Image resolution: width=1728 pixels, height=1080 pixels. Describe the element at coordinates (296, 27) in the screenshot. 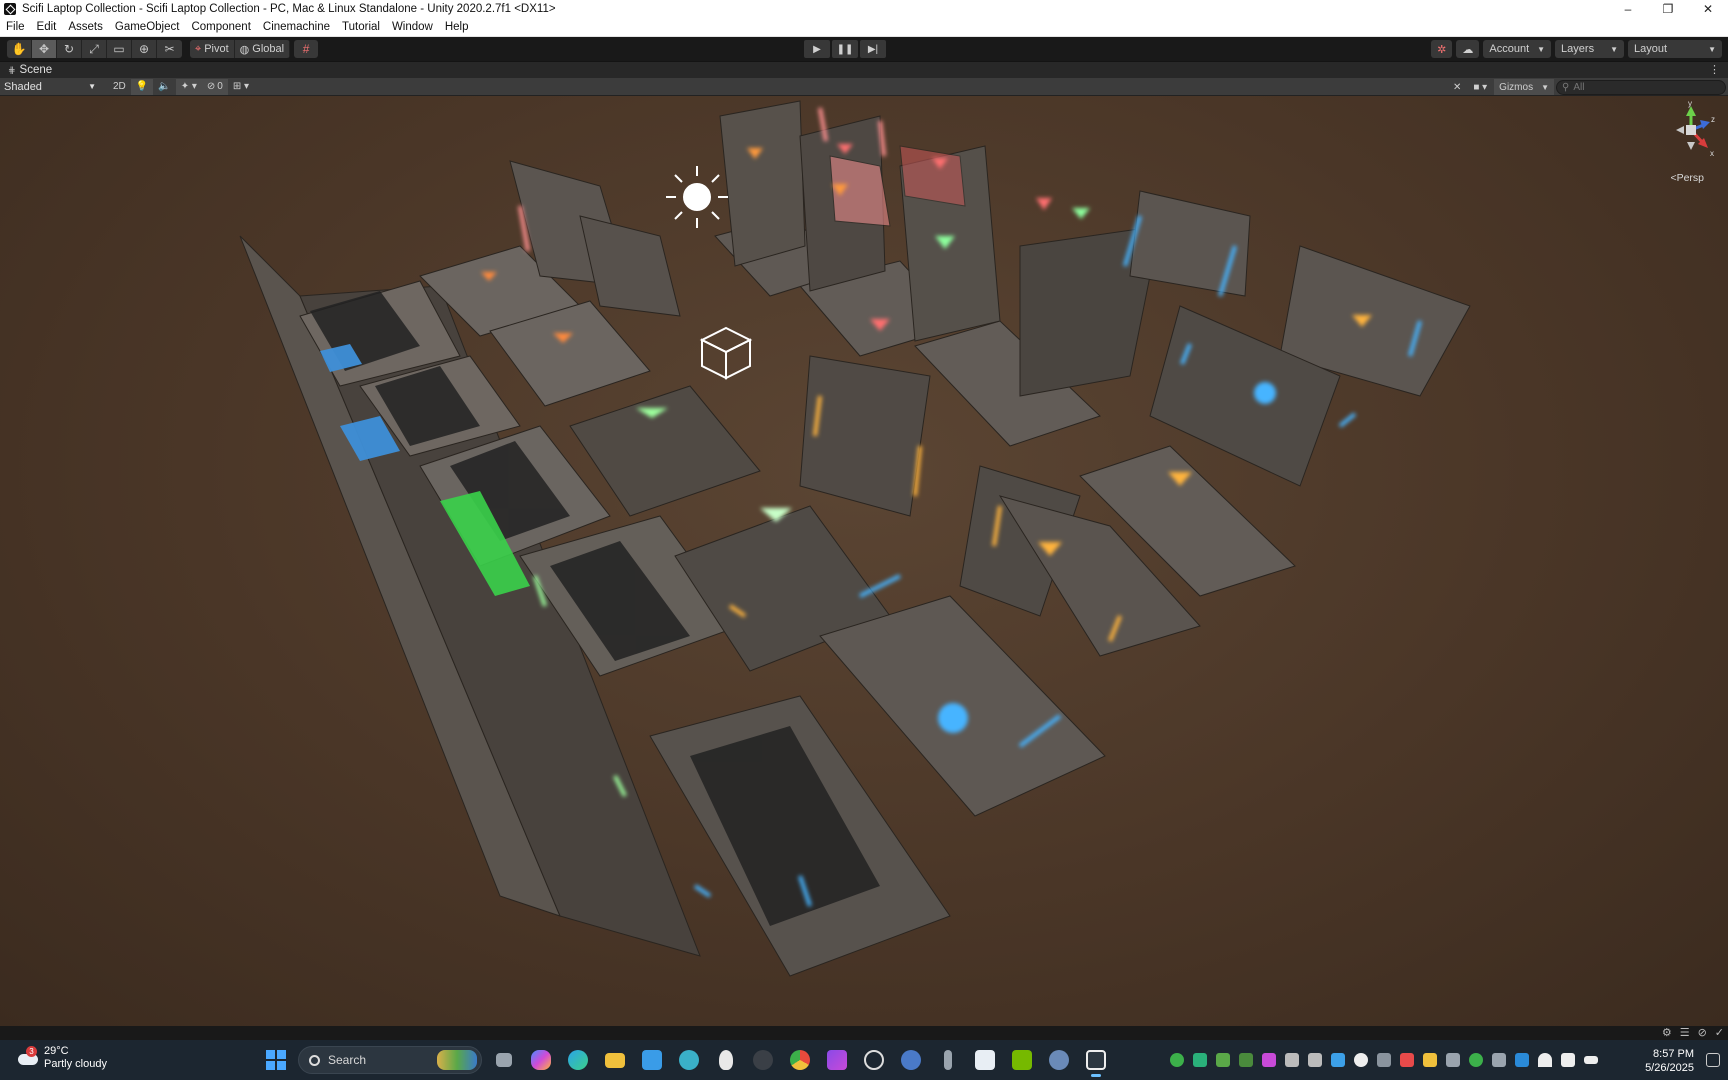

I see `menu-cinemachine: Cinemachine` at that location.